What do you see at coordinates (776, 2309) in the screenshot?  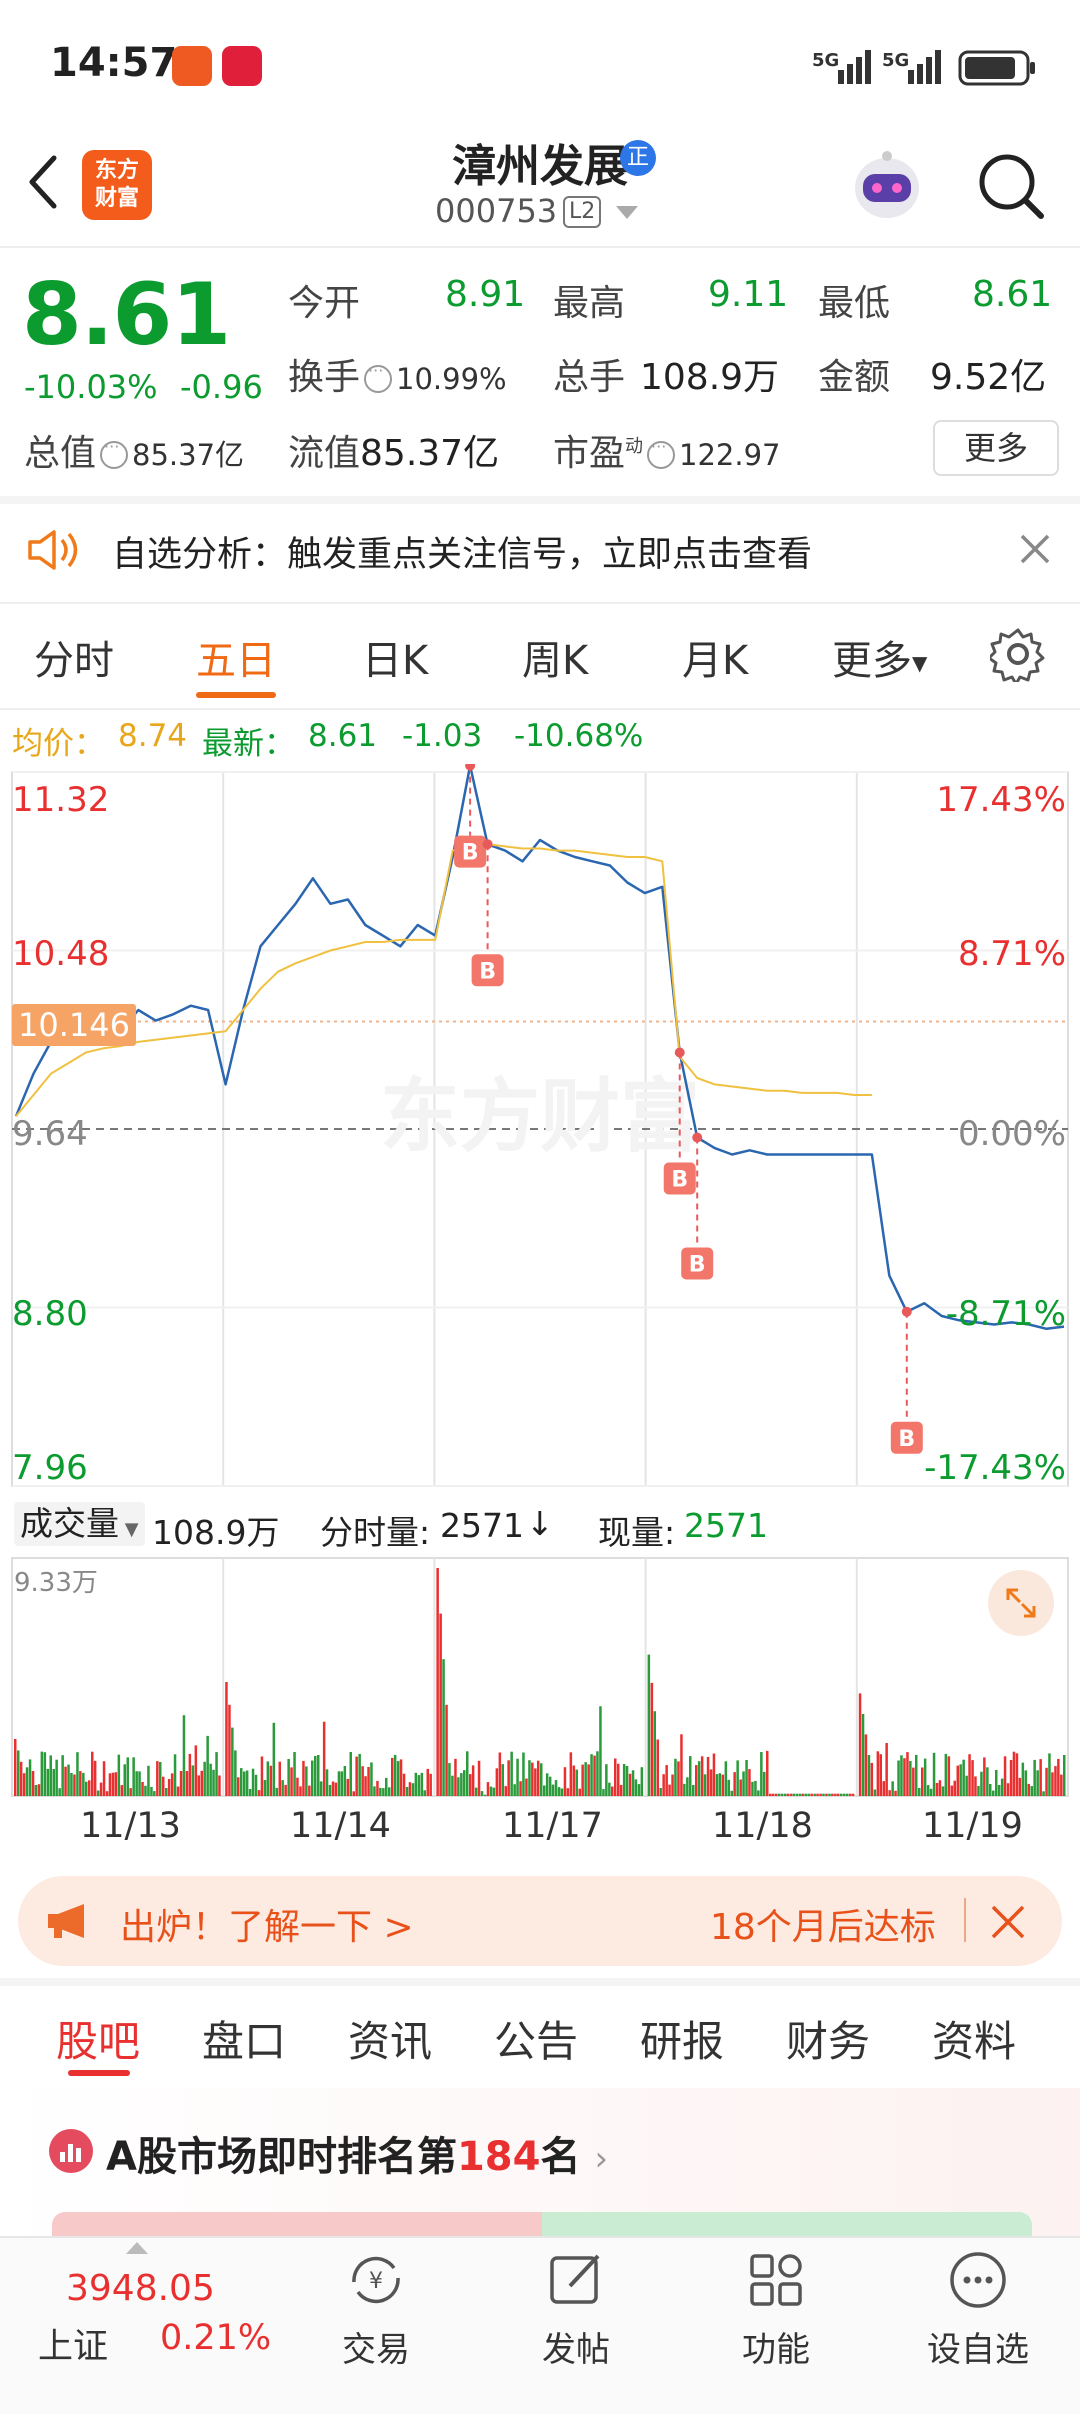 I see `nav-functions: 功能` at bounding box center [776, 2309].